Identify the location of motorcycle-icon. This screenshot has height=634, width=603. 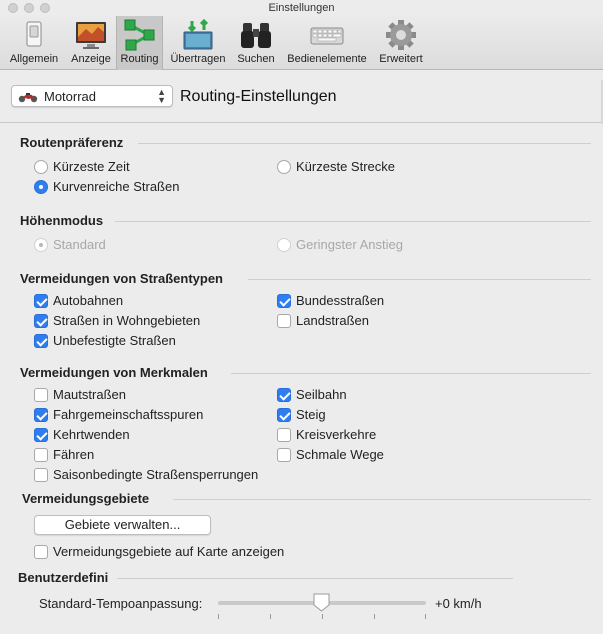
(28, 98).